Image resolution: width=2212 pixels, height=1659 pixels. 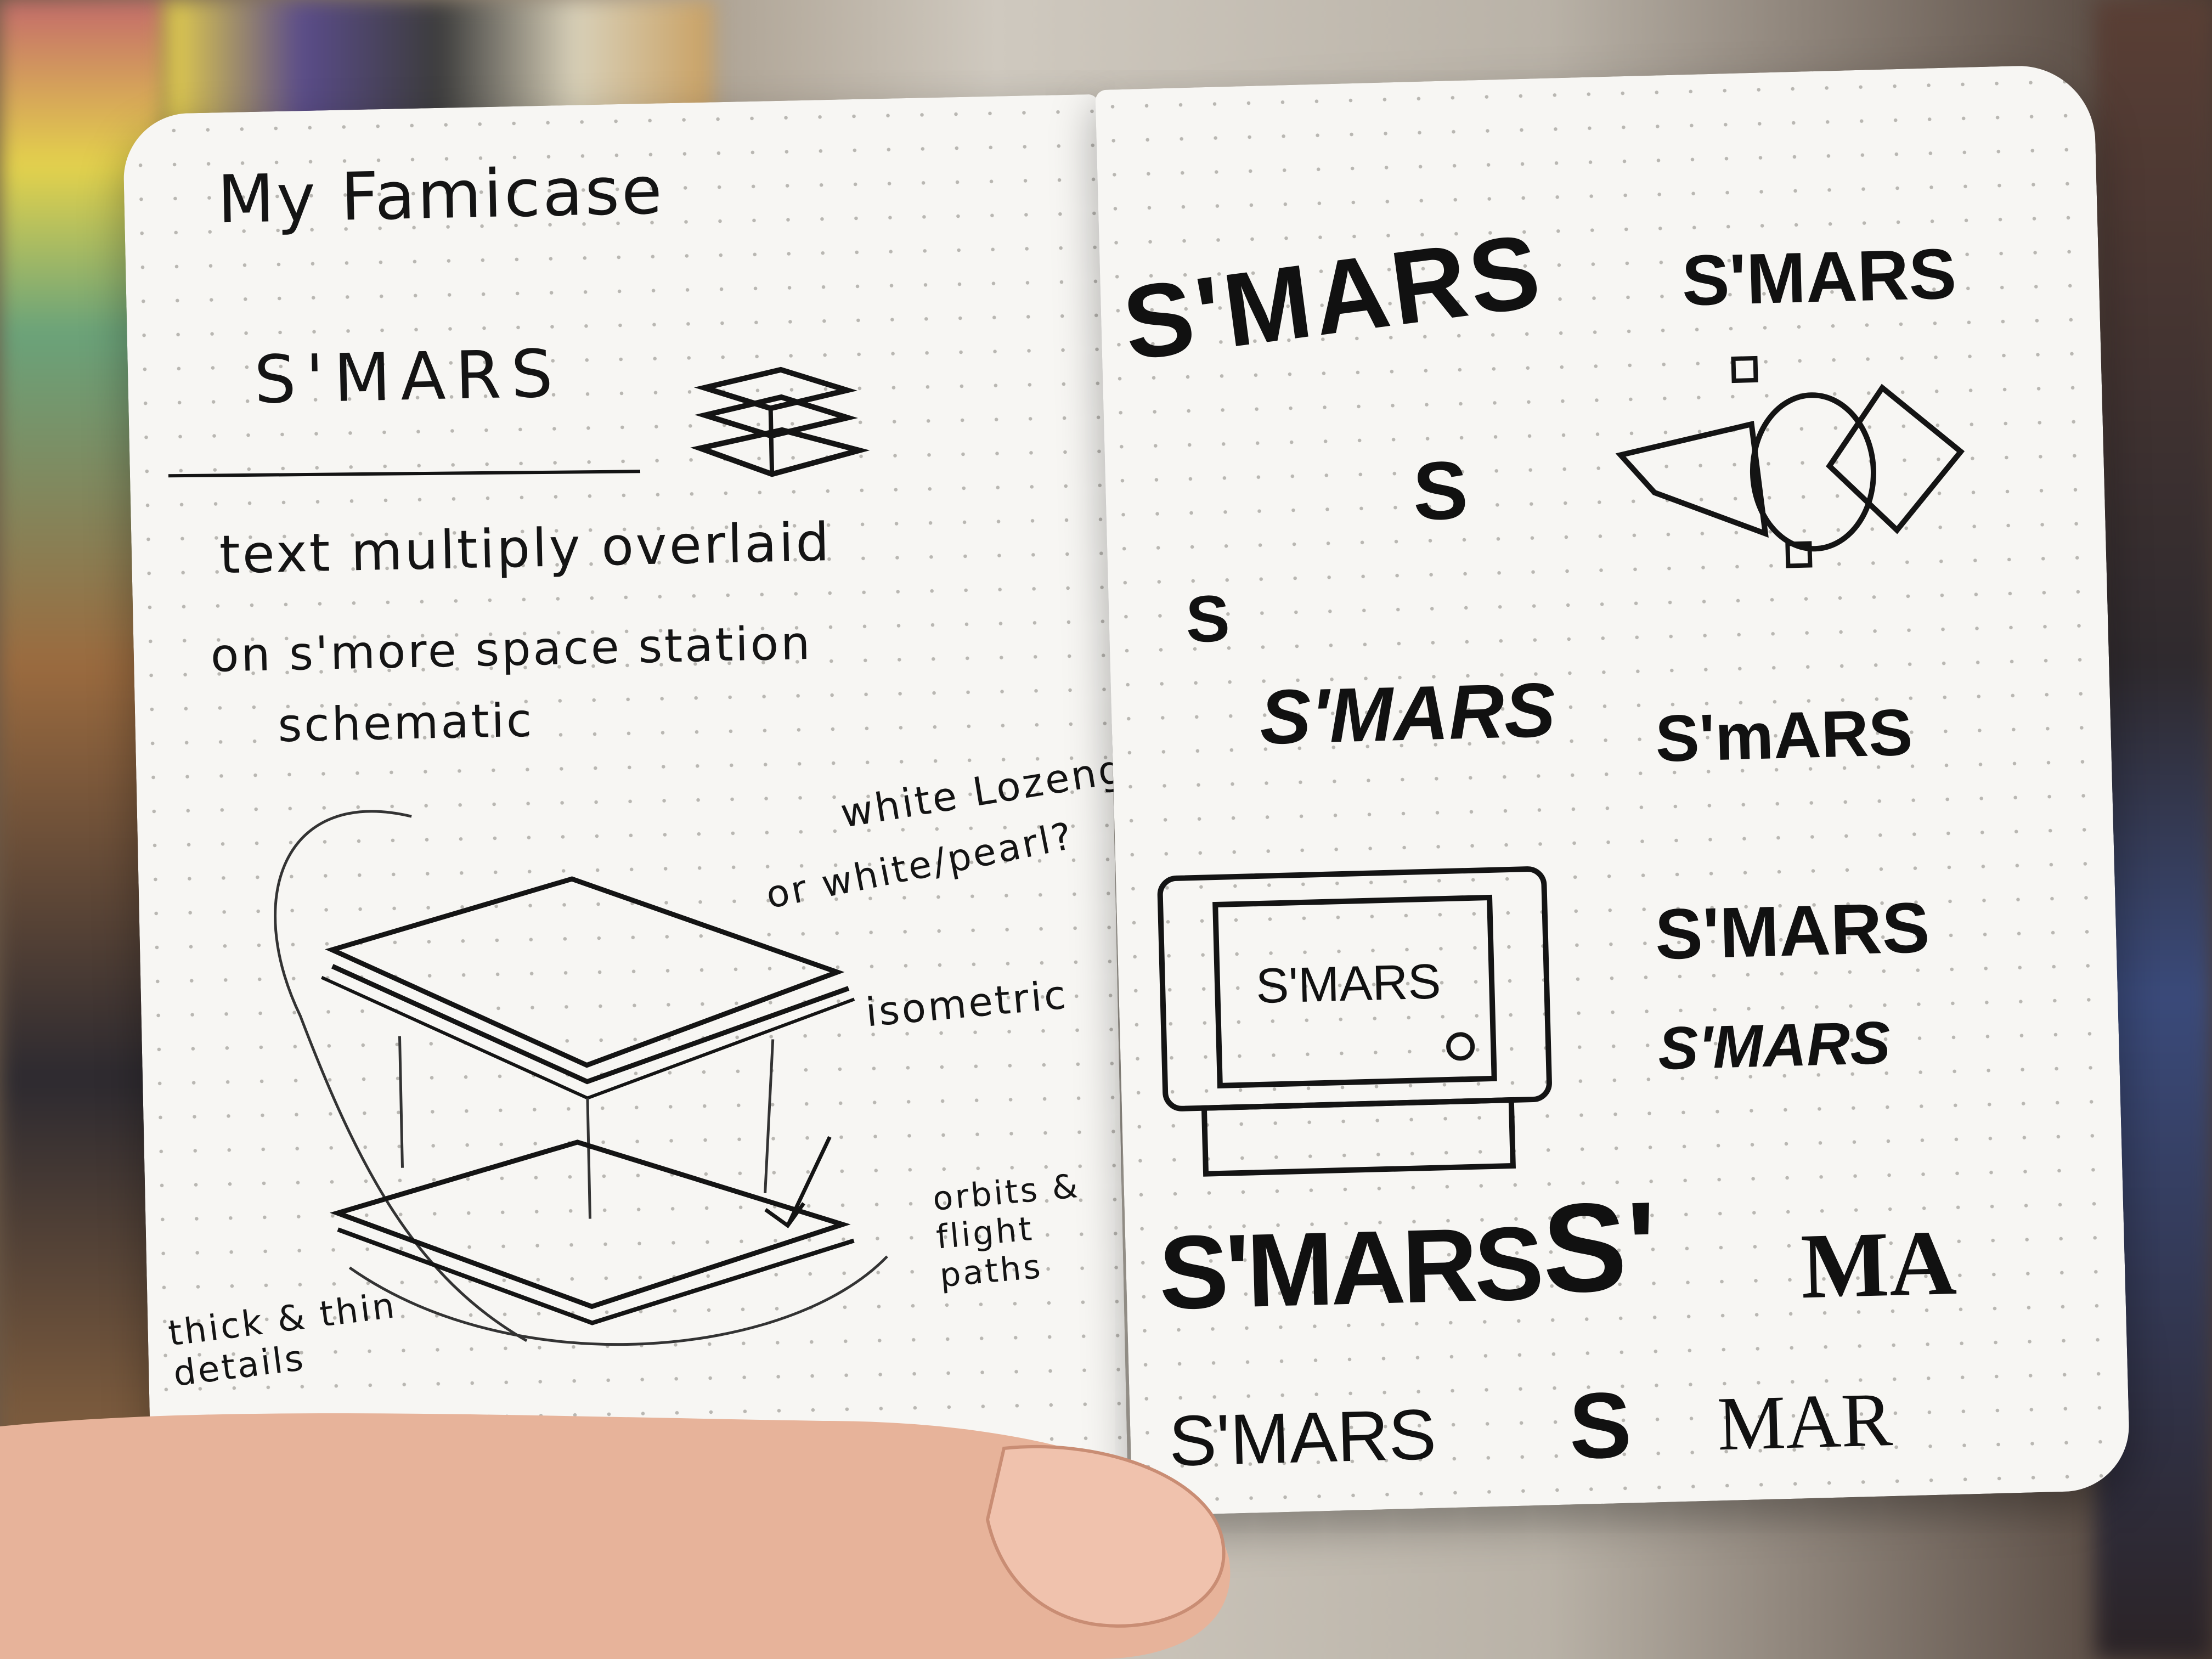 I want to click on logo-variant-6: S'mARS, so click(x=1784, y=735).